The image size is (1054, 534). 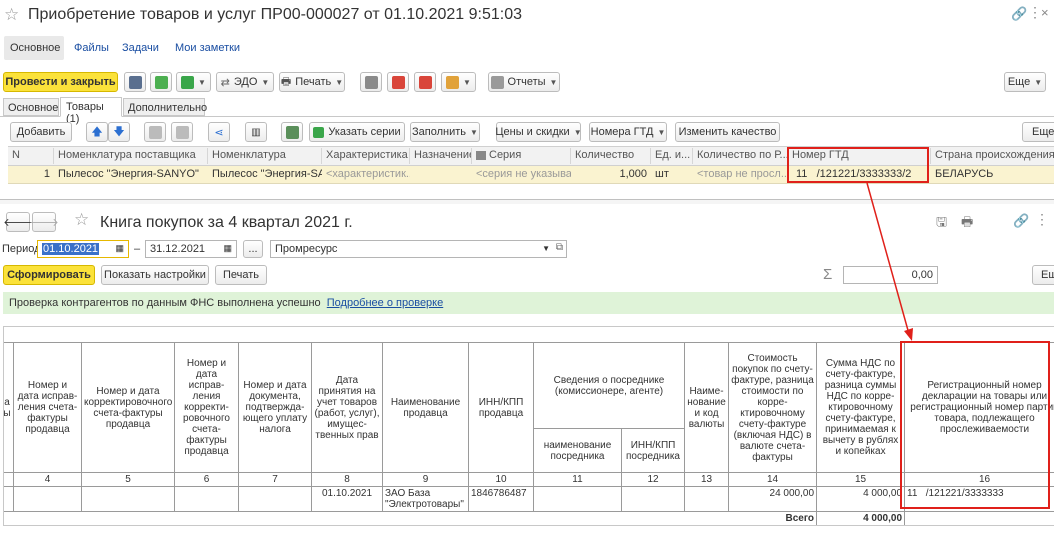 What do you see at coordinates (140, 48) in the screenshot?
I see `nav-tasks: Задачи` at bounding box center [140, 48].